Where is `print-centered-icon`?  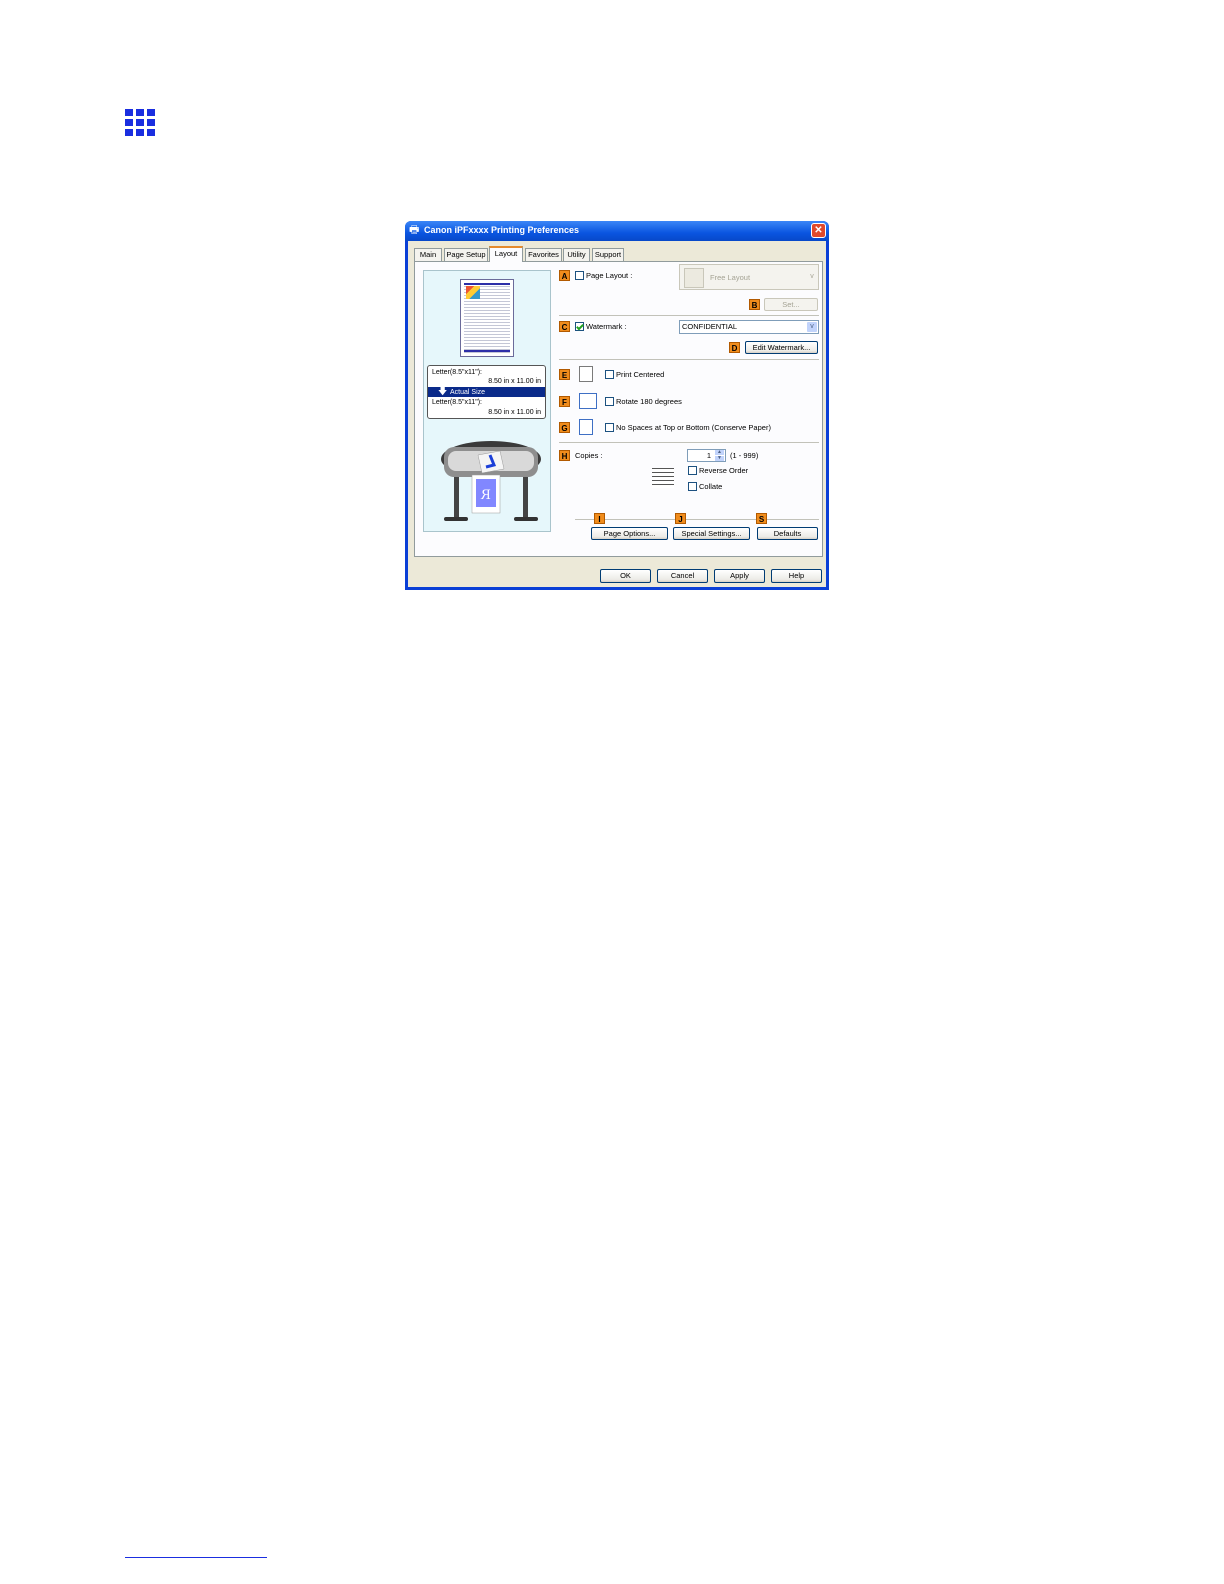 print-centered-icon is located at coordinates (586, 374).